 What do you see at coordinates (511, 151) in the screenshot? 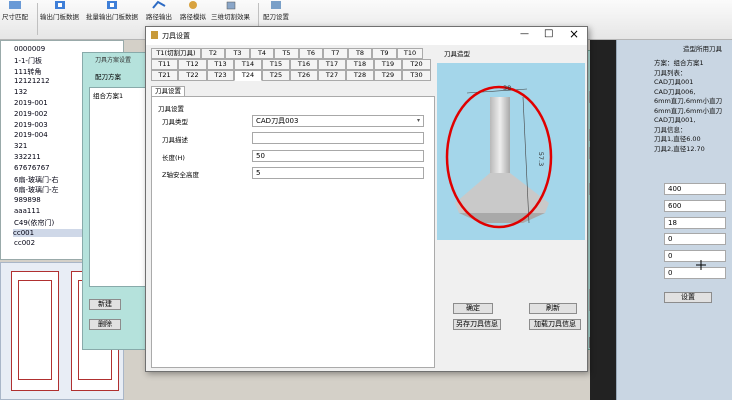
I see `tool-shape-preview: 38 57.3` at bounding box center [511, 151].